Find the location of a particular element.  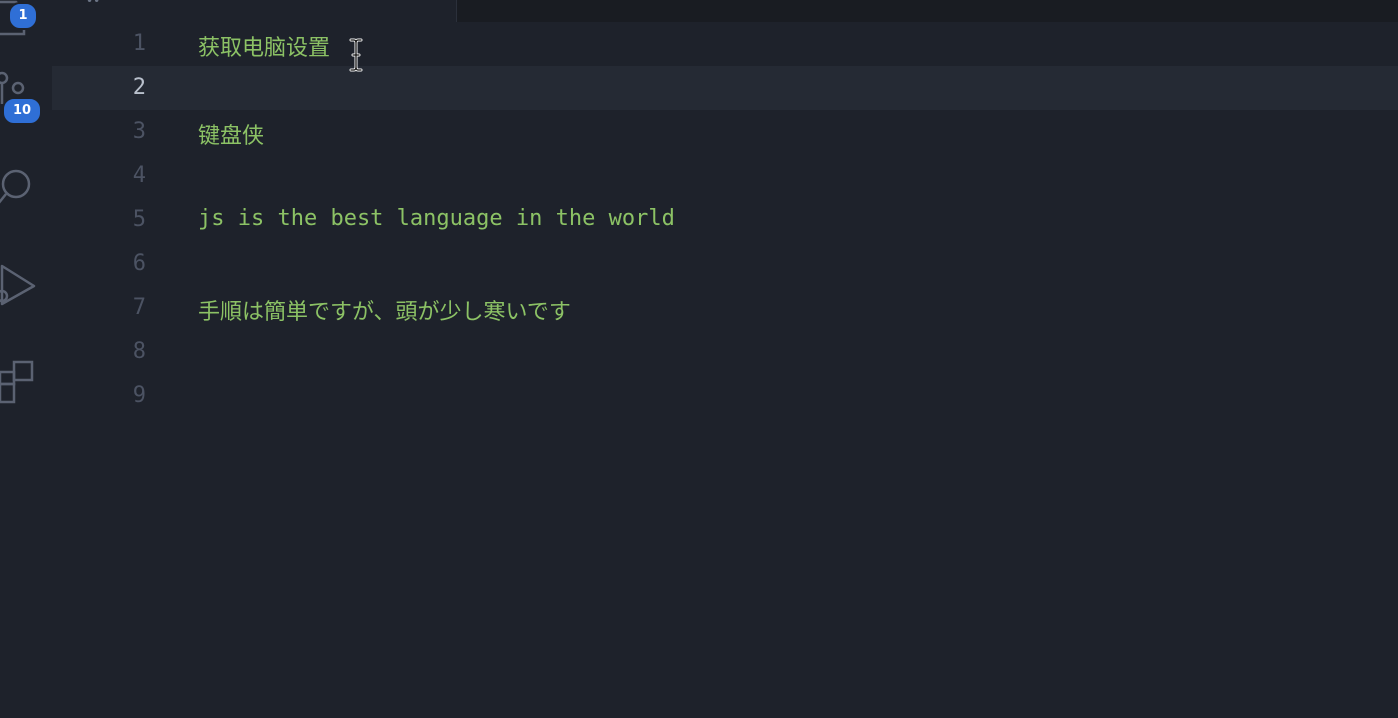

line-number: 4 is located at coordinates (139, 175).